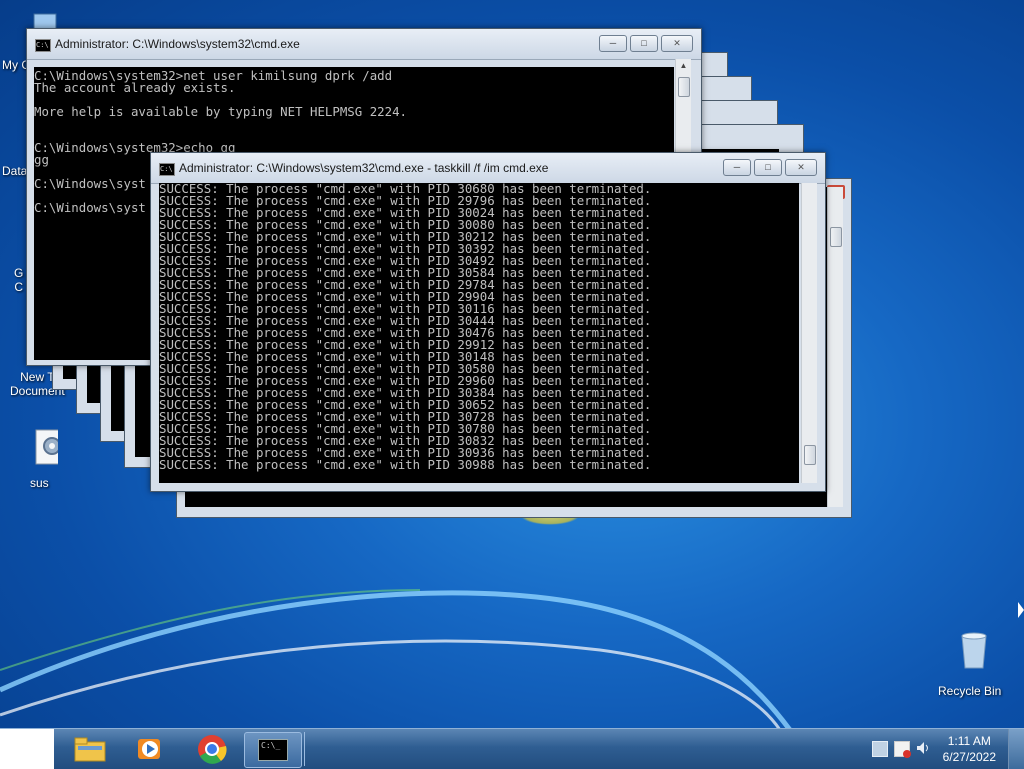  I want to click on desktop-icon-label: Data, so click(15, 171).